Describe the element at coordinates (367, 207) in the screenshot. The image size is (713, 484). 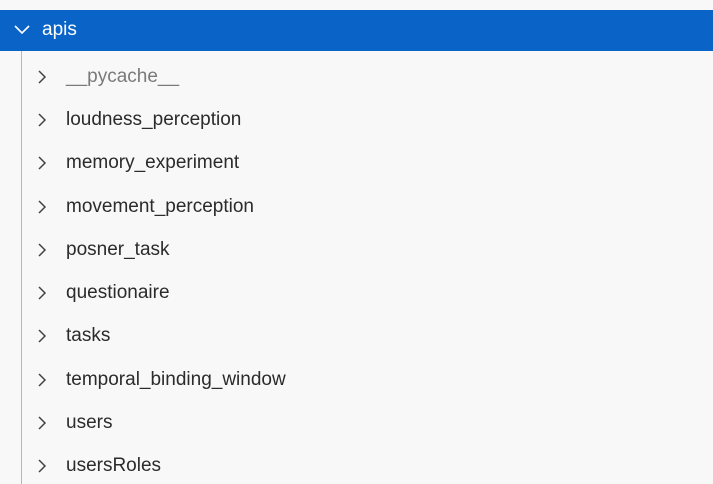
I see `folder-row-movement-perception: movement_perception` at that location.